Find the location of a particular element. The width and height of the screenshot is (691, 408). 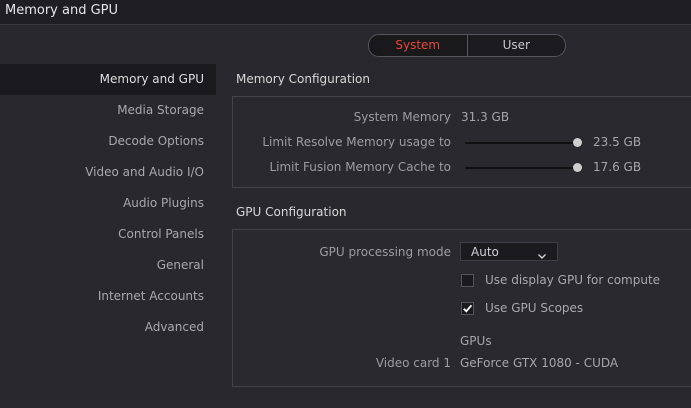

scope-user-option: User is located at coordinates (517, 45).